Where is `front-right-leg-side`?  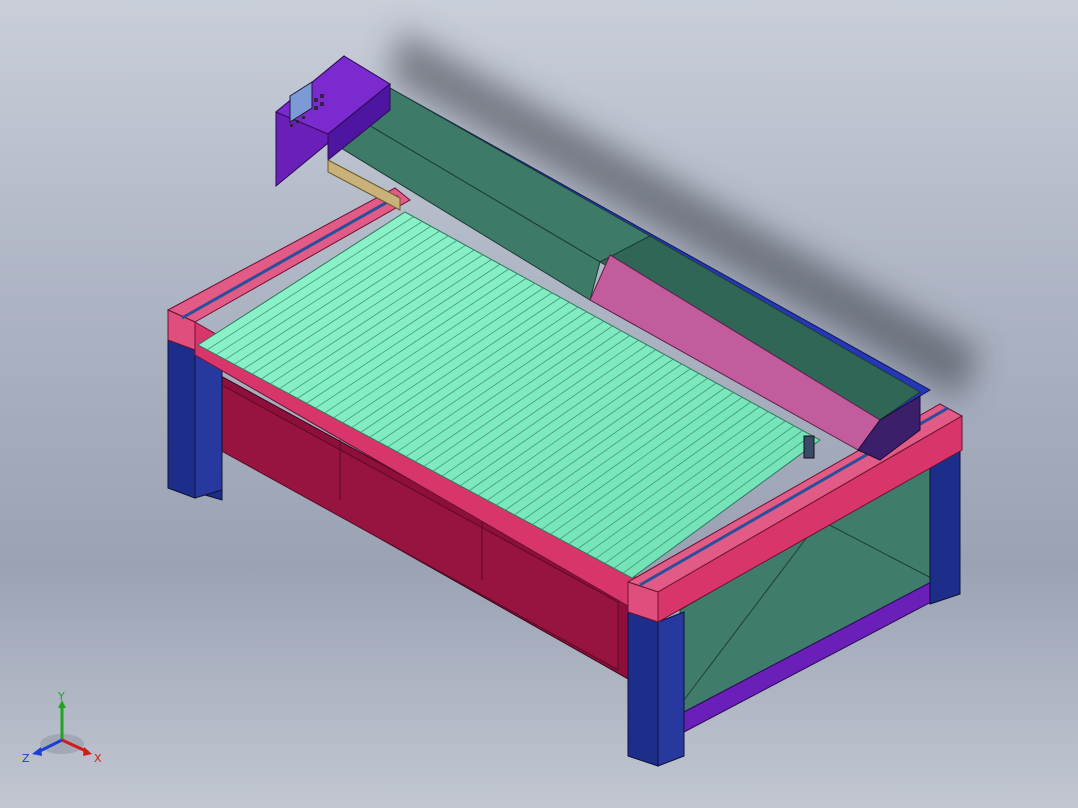 front-right-leg-side is located at coordinates (671, 689).